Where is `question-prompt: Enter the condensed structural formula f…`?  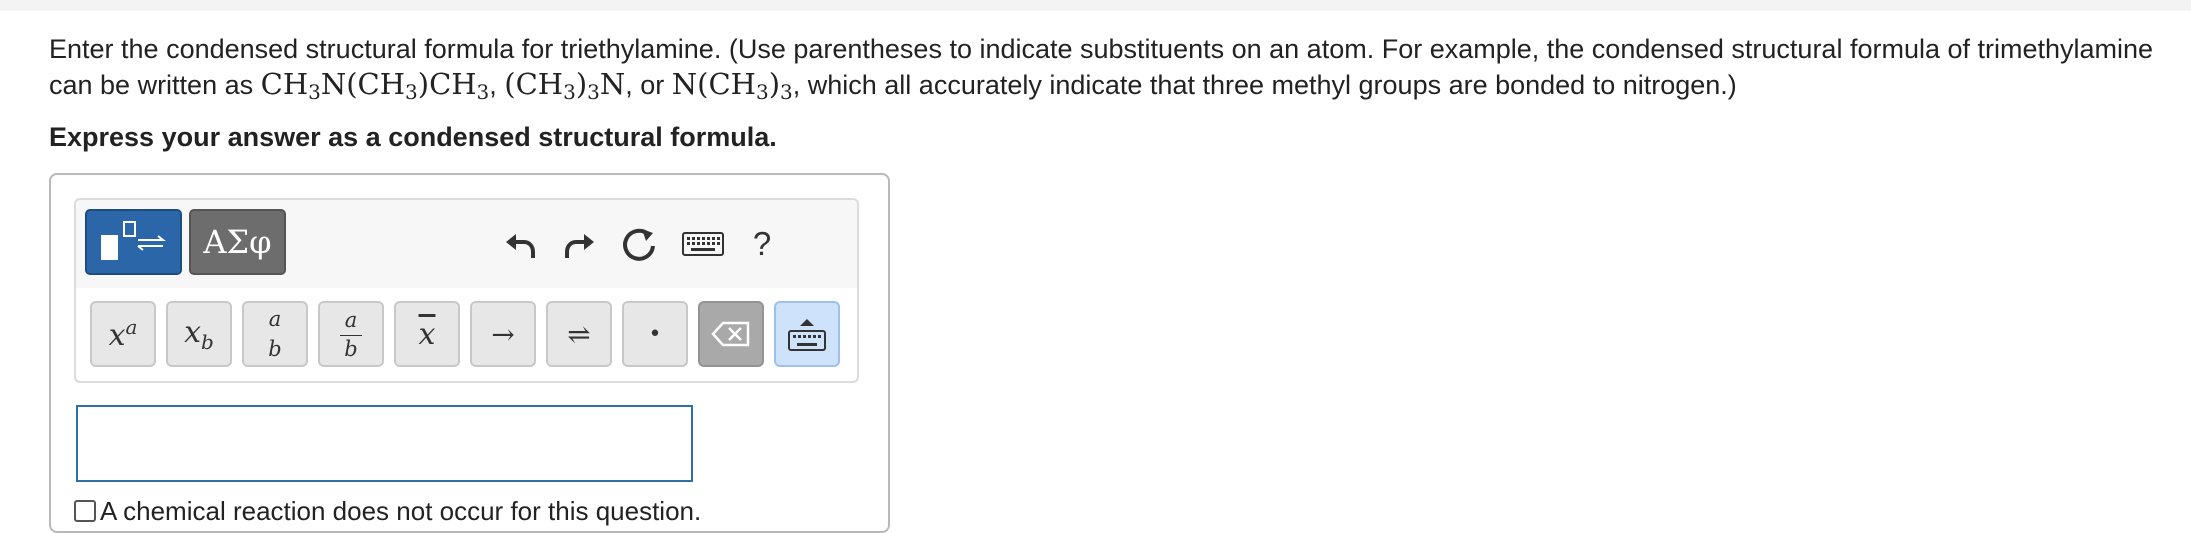 question-prompt: Enter the condensed structural formula f… is located at coordinates (1114, 67).